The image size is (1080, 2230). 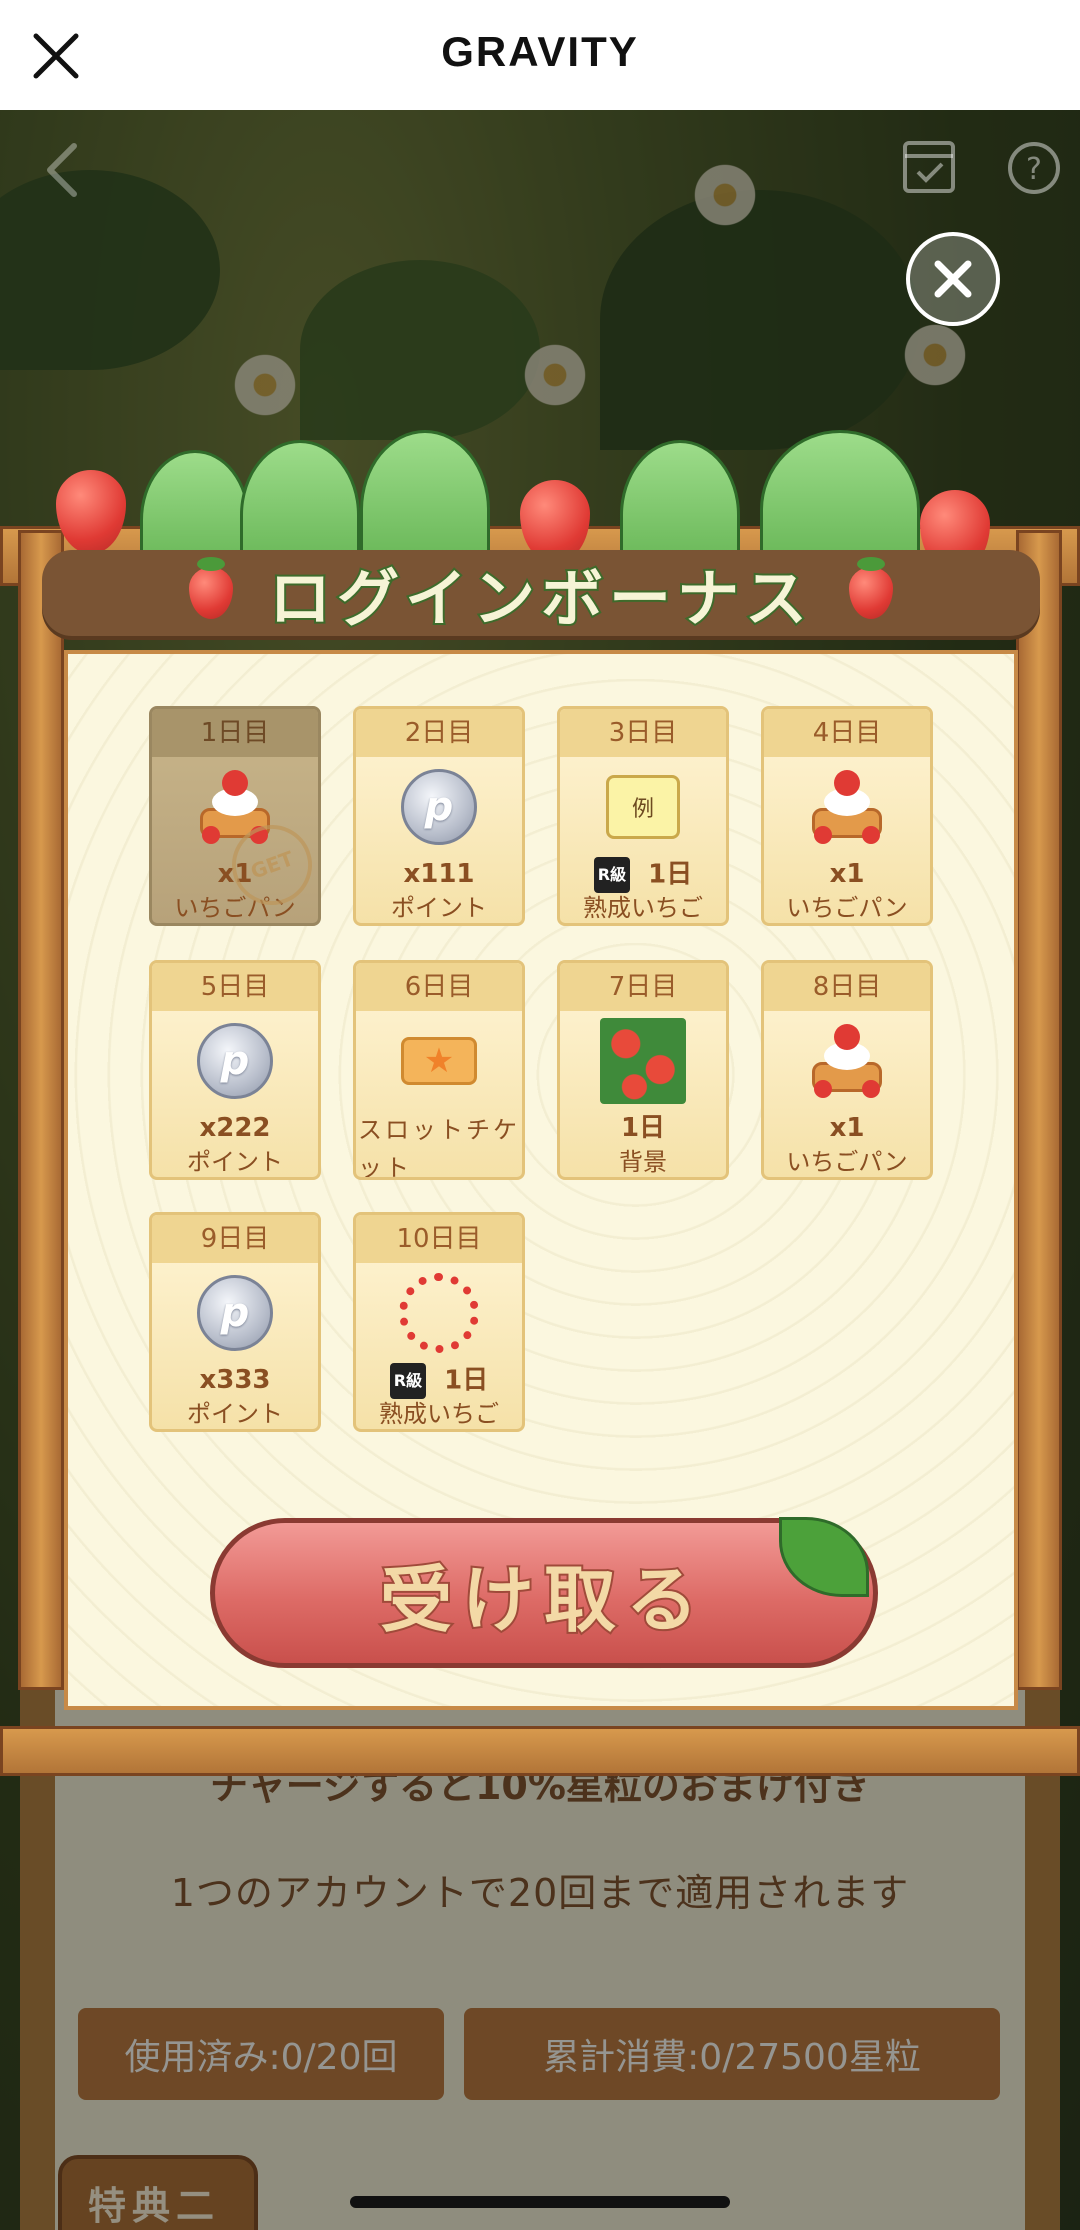 What do you see at coordinates (62, 170) in the screenshot?
I see `back-icon` at bounding box center [62, 170].